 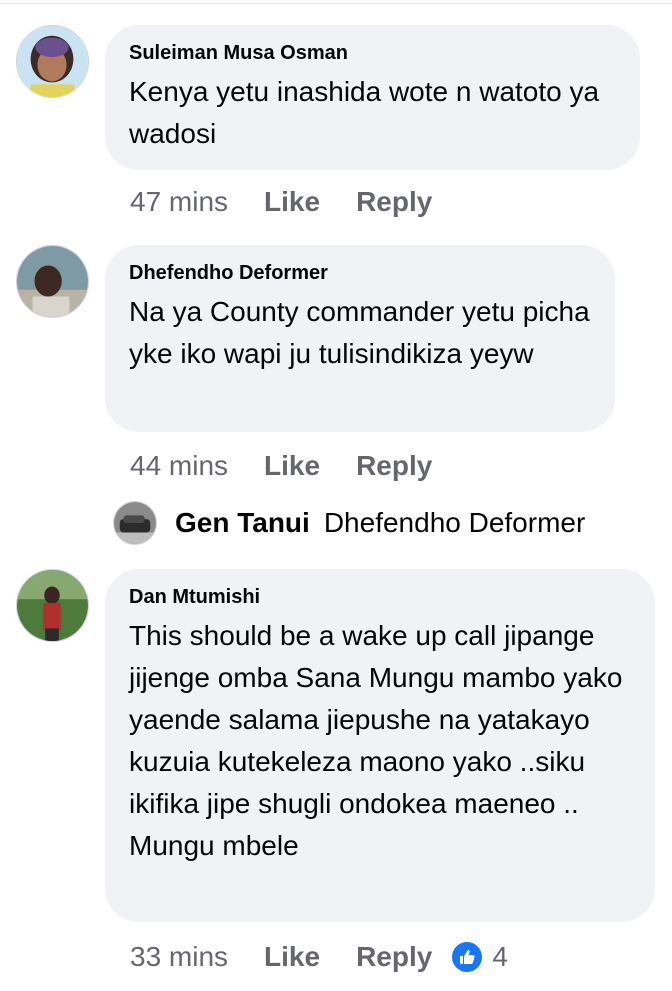 What do you see at coordinates (380, 597) in the screenshot?
I see `comment-author: Dan Mtumishi` at bounding box center [380, 597].